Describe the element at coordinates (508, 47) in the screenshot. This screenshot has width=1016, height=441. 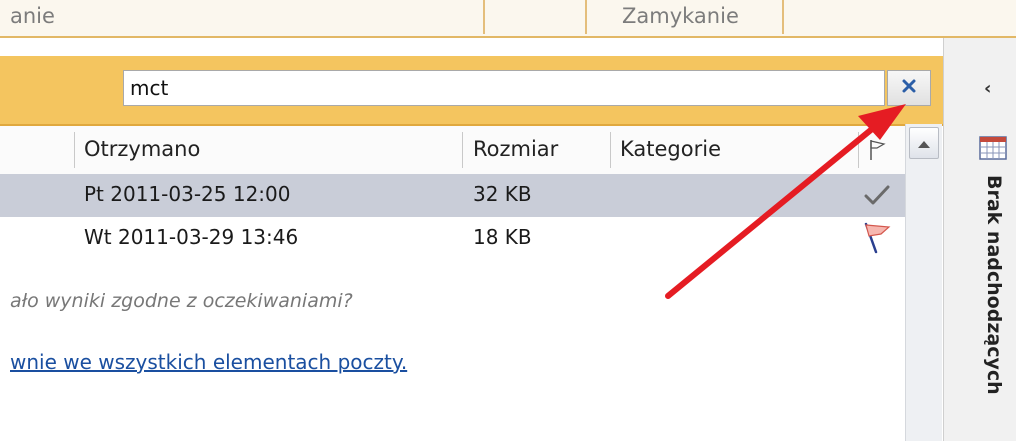
I see `gap` at that location.